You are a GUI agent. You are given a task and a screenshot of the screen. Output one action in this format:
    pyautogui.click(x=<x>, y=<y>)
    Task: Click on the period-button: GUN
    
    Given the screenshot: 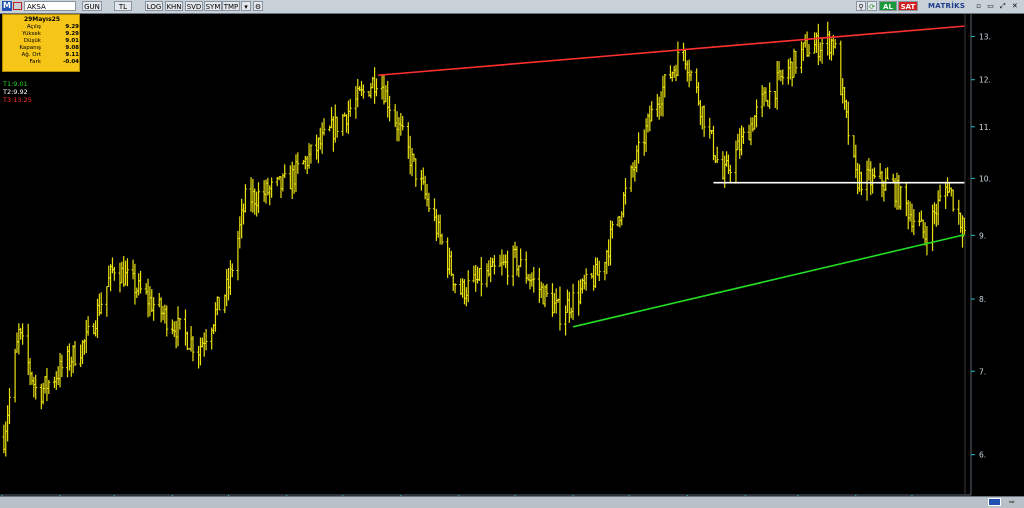 What is the action you would take?
    pyautogui.click(x=92, y=6)
    